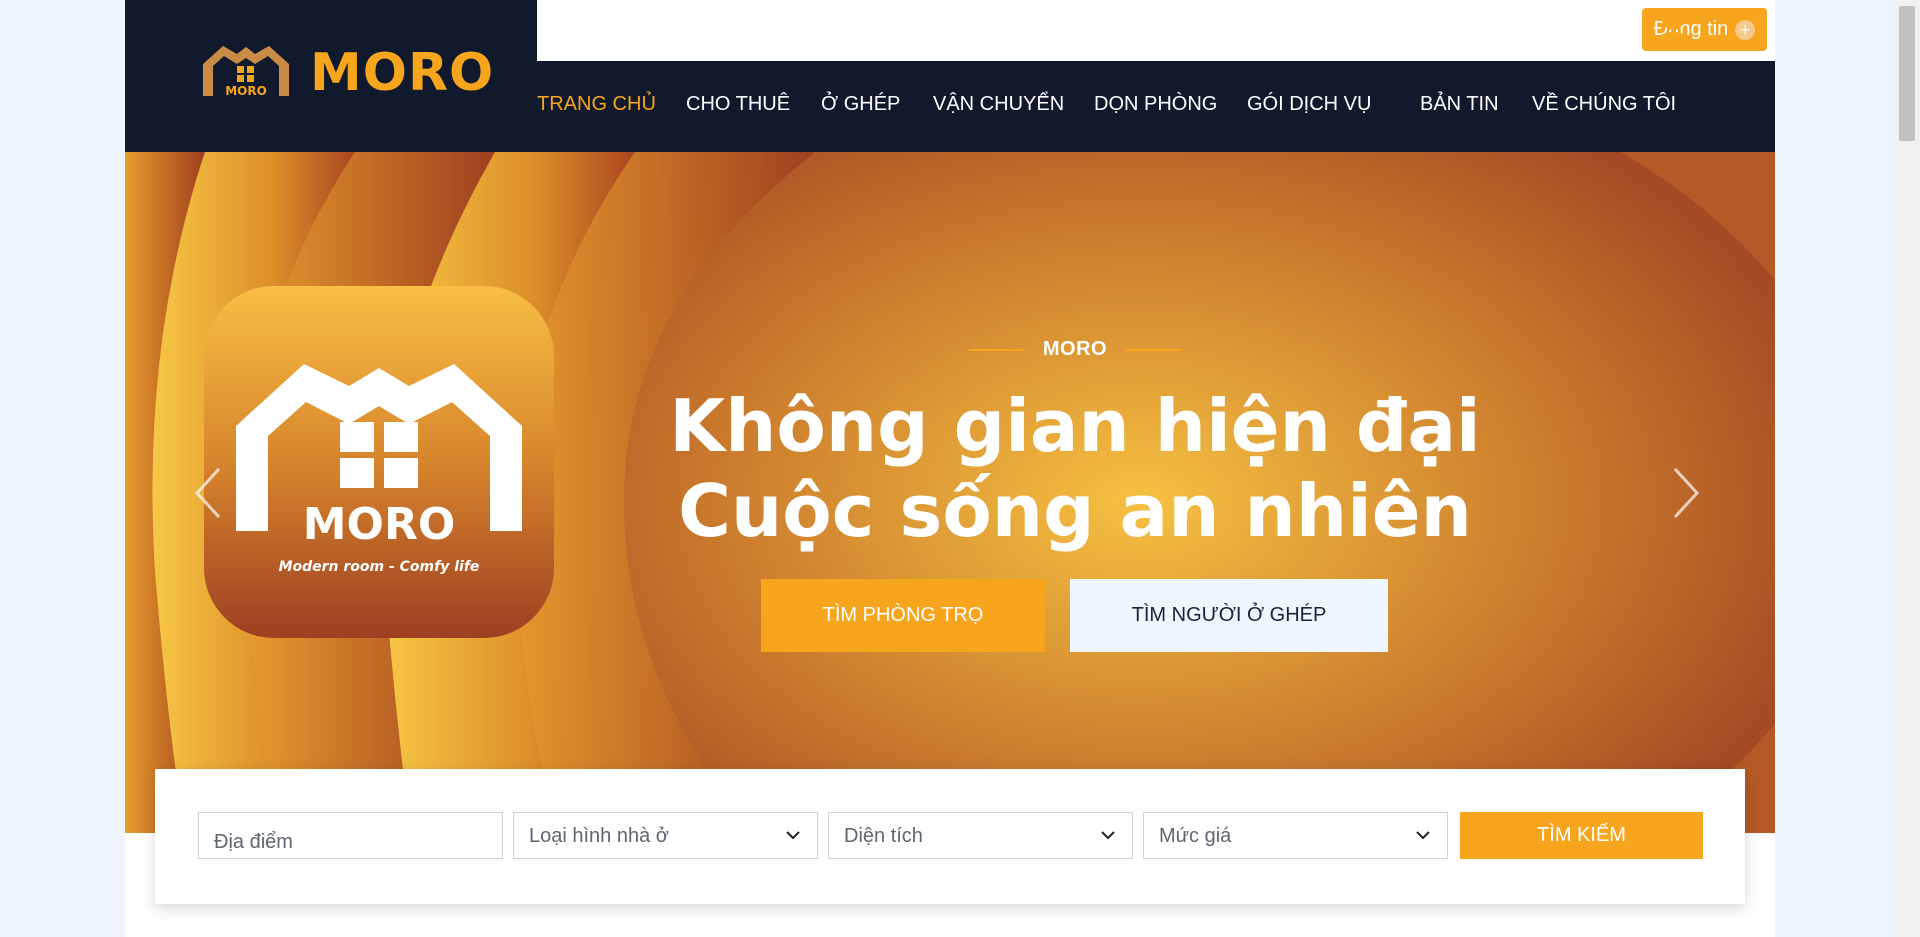 The image size is (1920, 937). What do you see at coordinates (1459, 104) in the screenshot?
I see `nav-item-news: BẢN TIN` at bounding box center [1459, 104].